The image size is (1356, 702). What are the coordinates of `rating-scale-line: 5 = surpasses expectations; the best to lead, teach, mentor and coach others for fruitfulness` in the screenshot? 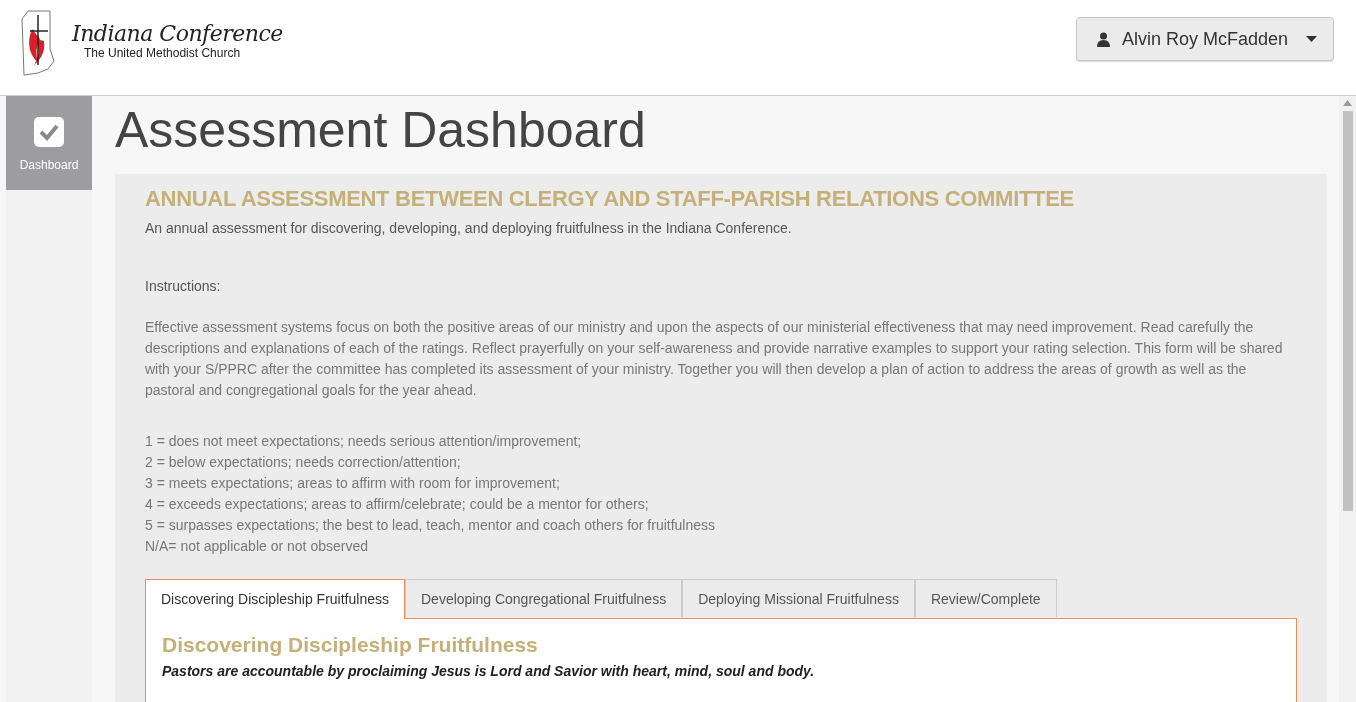 It's located at (431, 525).